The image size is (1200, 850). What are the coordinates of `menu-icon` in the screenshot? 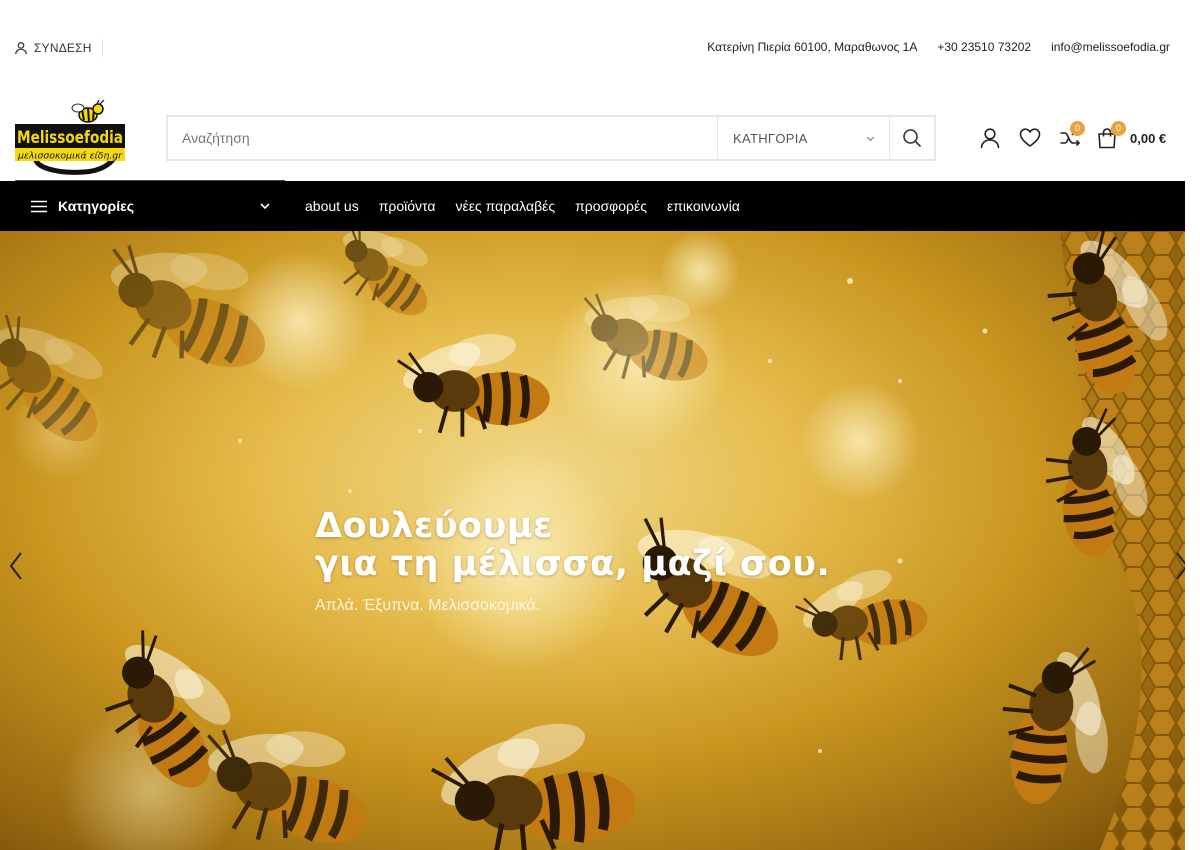 It's located at (39, 206).